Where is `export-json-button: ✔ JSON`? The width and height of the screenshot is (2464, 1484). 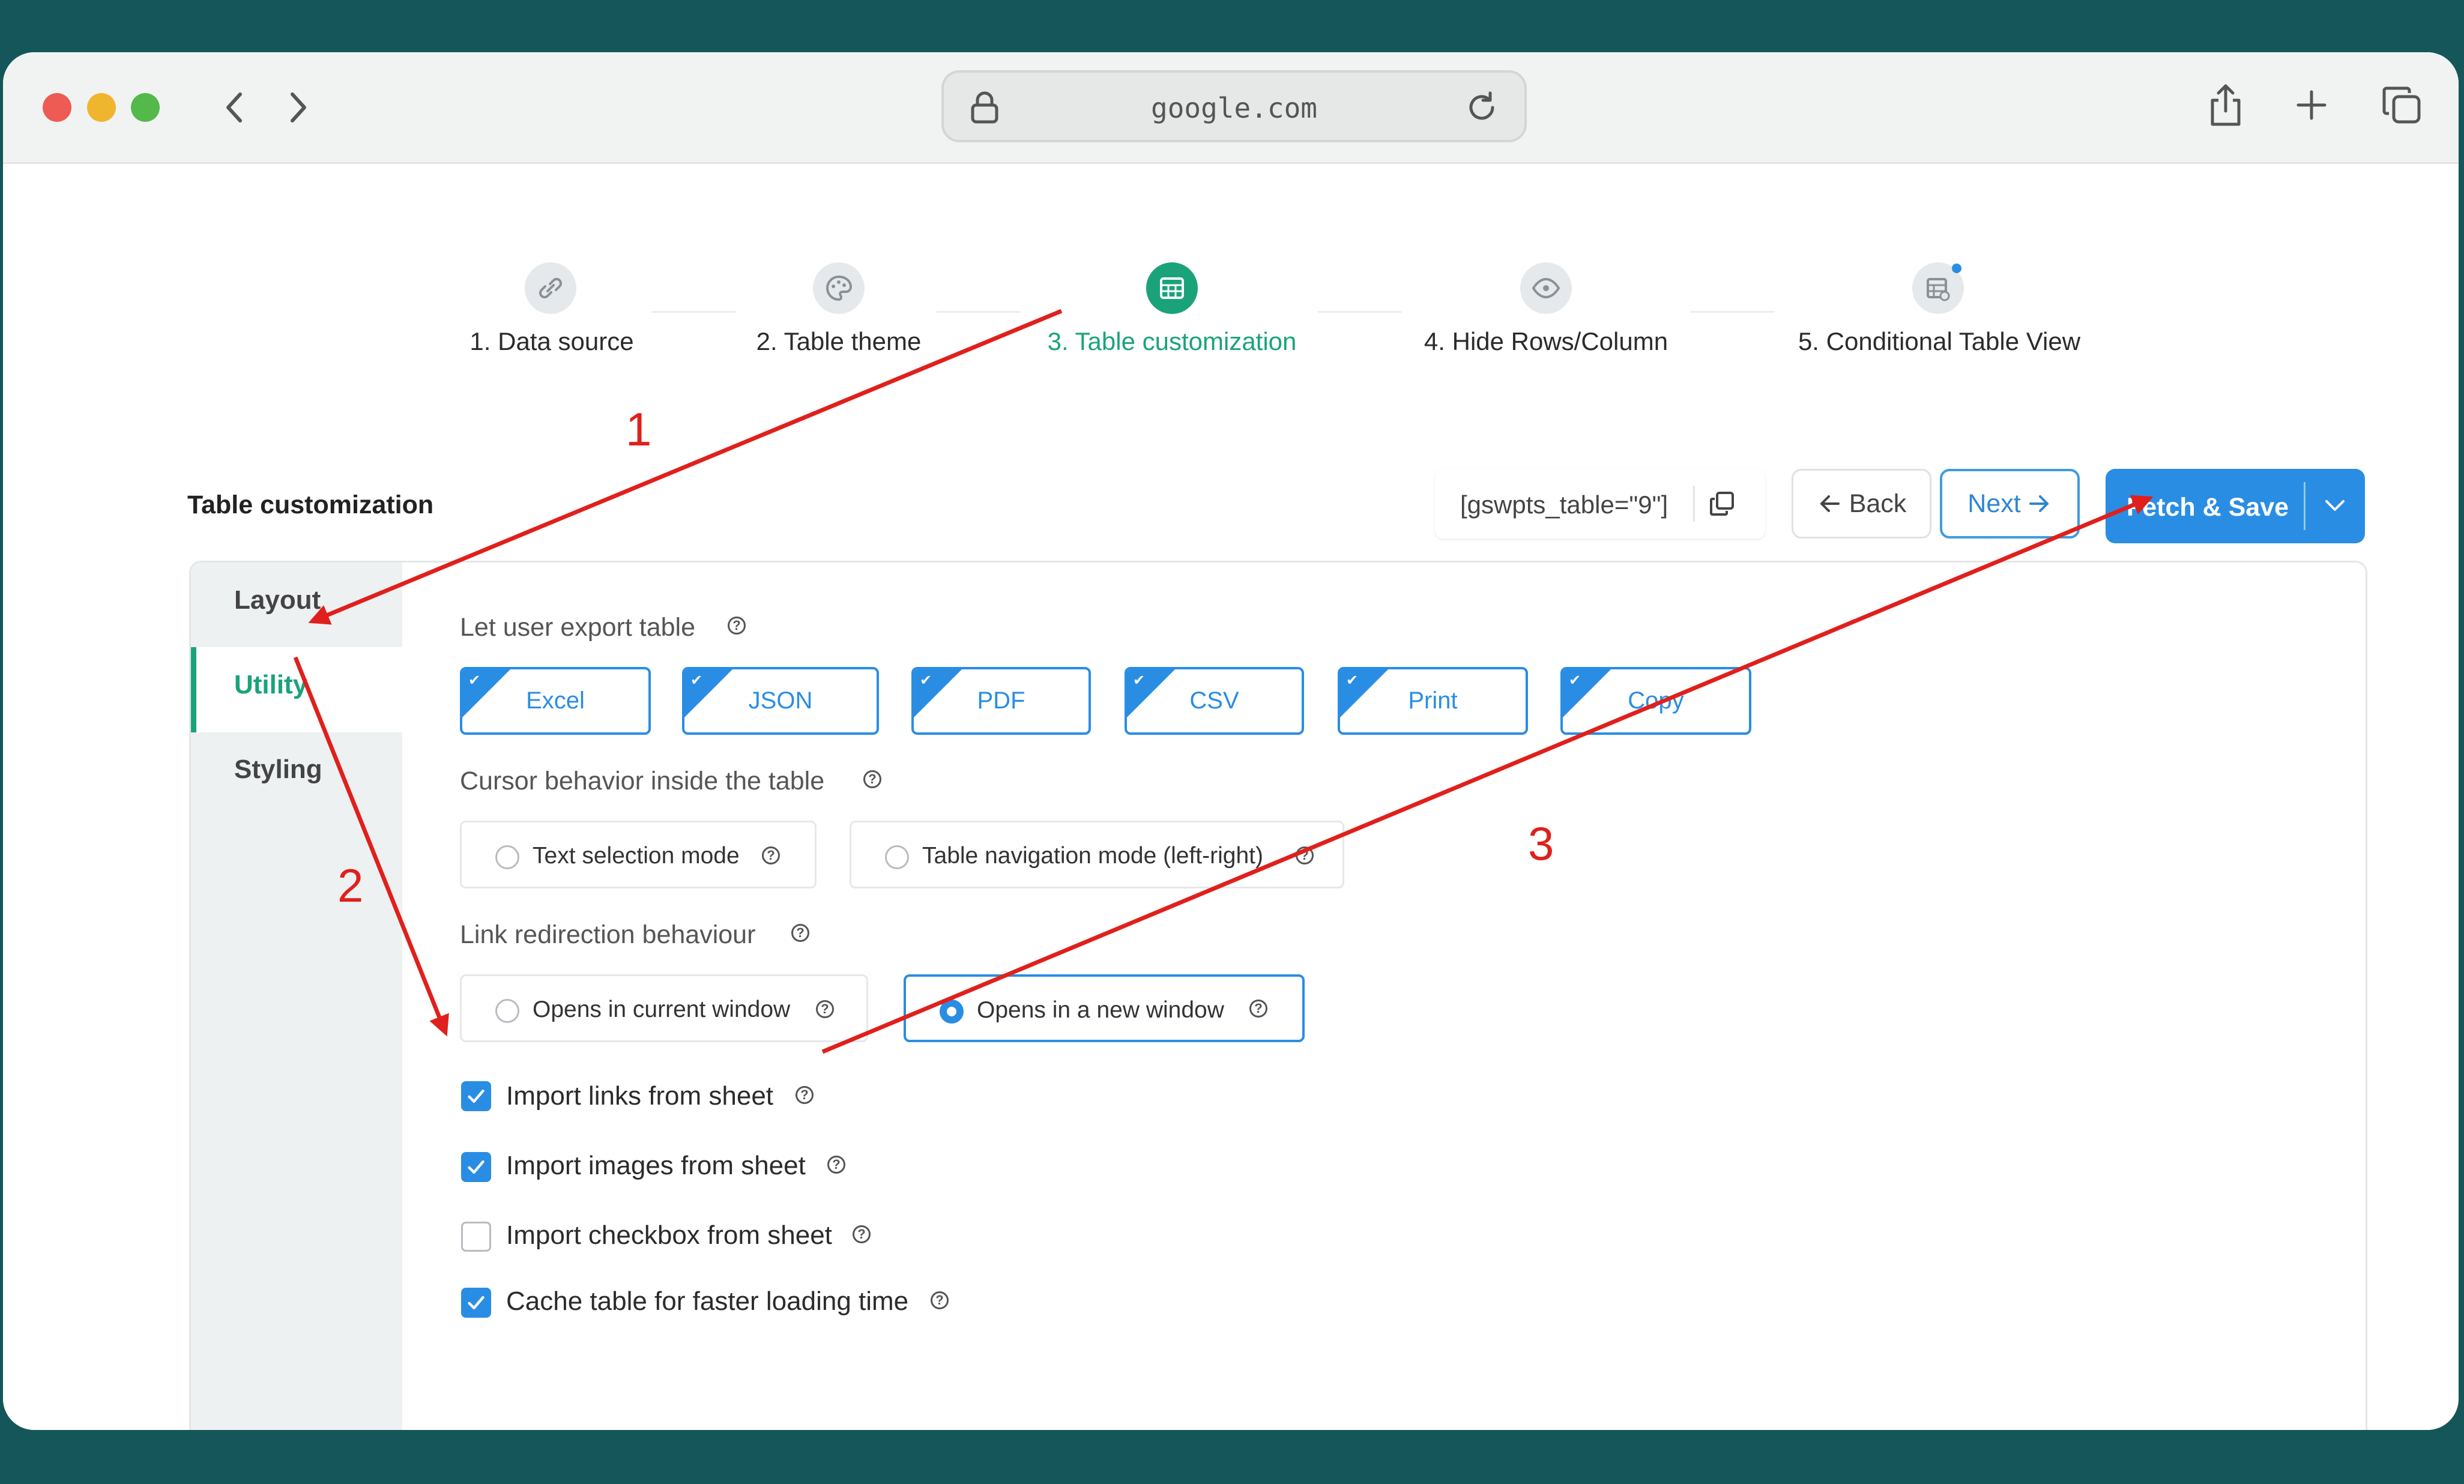
export-json-button: ✔ JSON is located at coordinates (780, 701).